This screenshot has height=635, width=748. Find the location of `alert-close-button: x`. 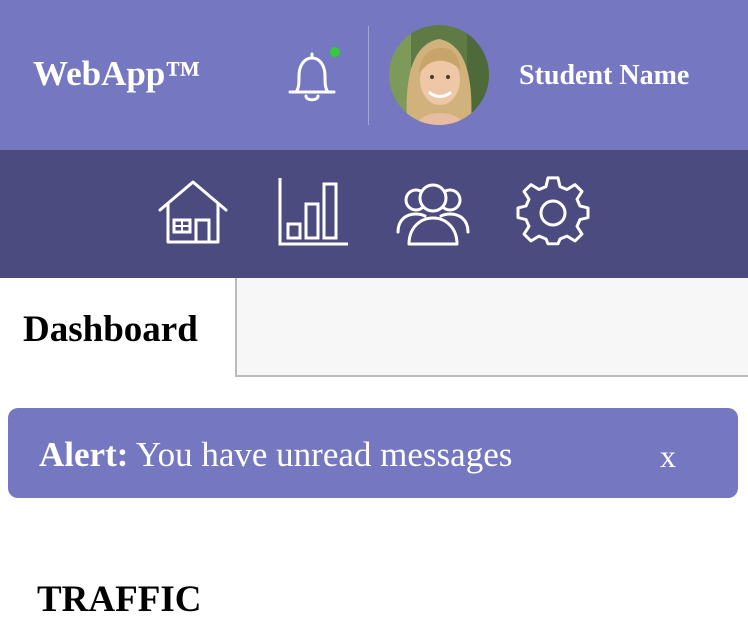

alert-close-button: x is located at coordinates (668, 456).